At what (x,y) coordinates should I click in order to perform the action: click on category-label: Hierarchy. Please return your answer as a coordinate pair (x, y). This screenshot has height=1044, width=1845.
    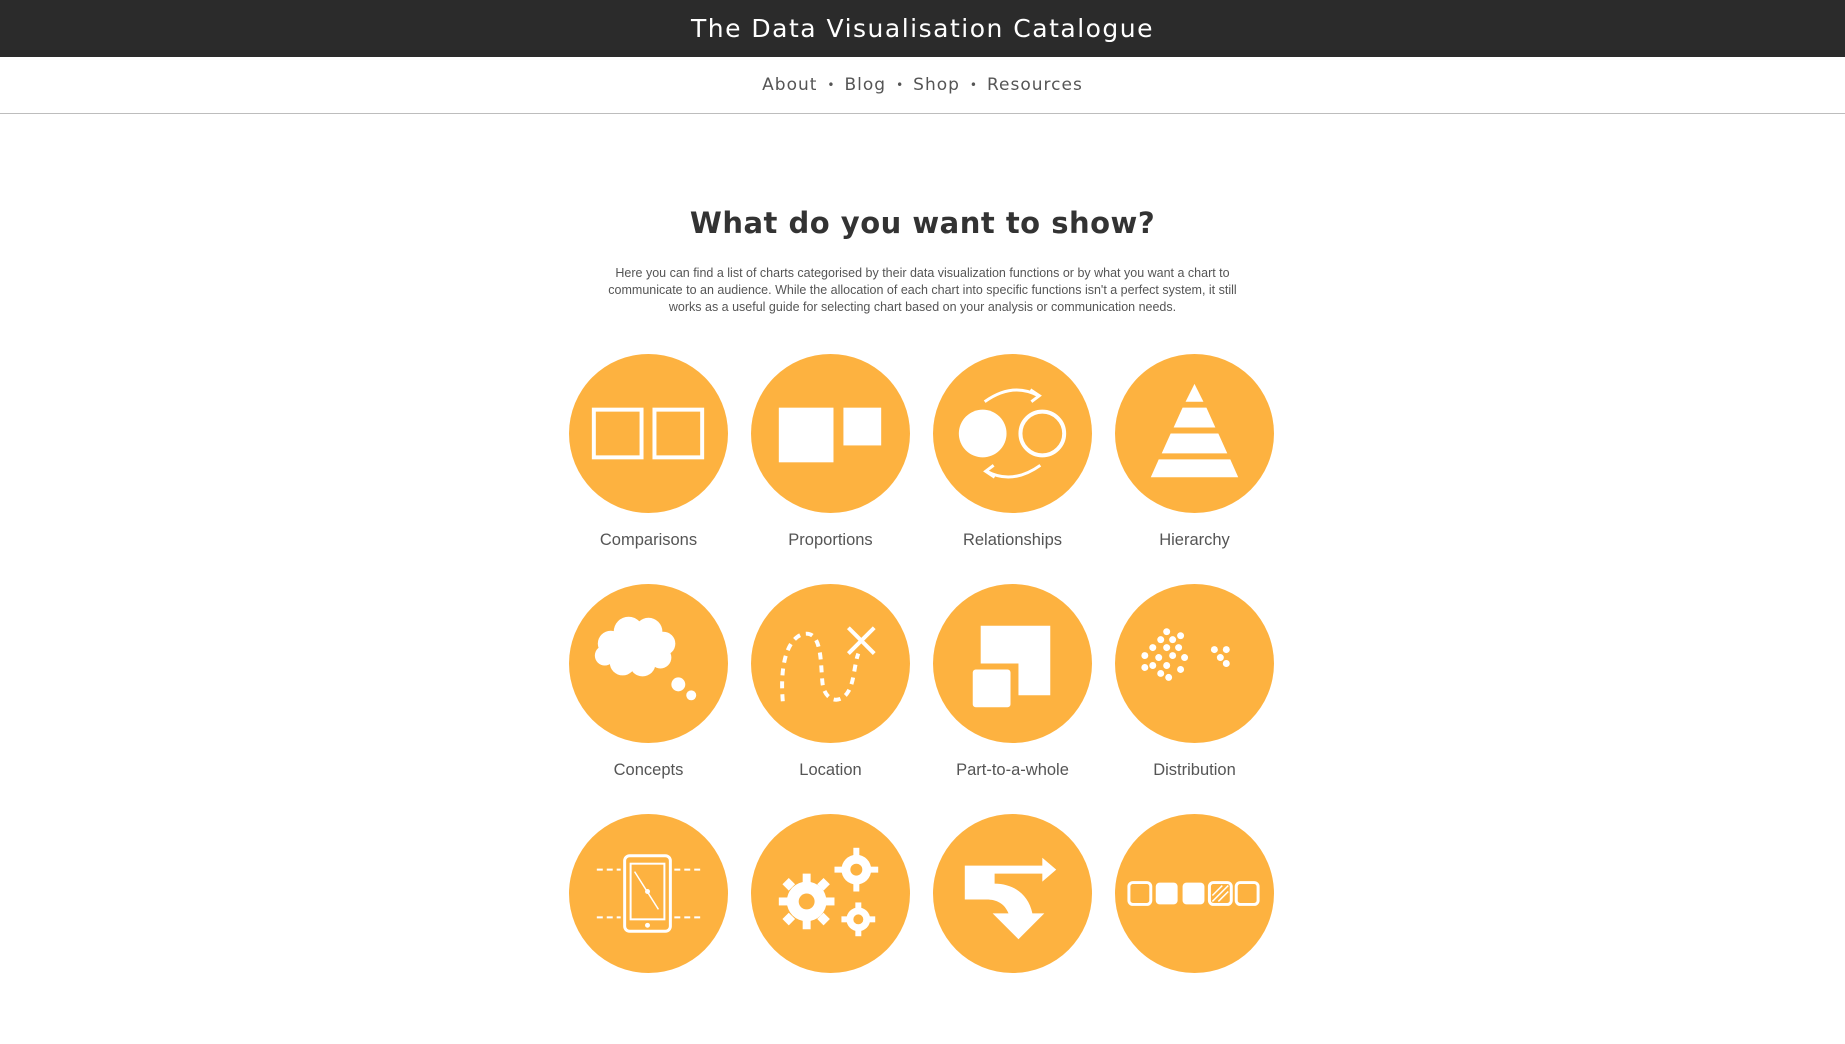
    Looking at the image, I should click on (1194, 540).